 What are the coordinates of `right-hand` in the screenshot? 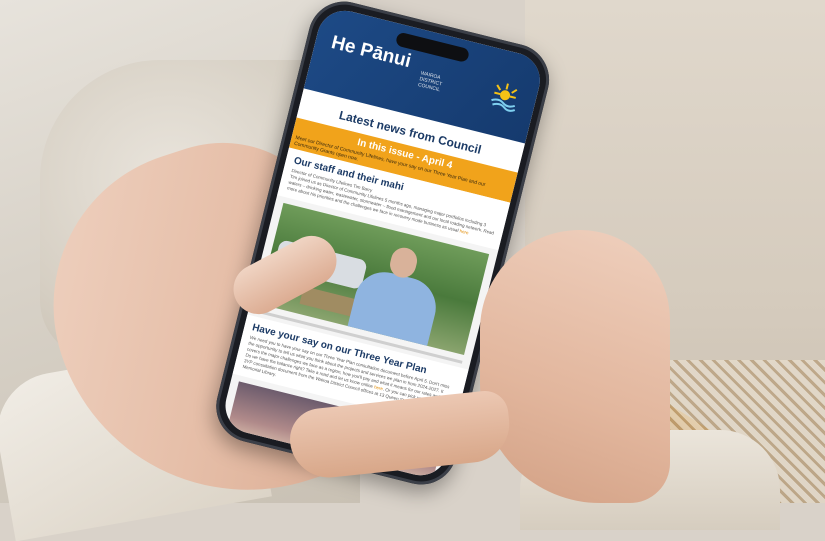 It's located at (575, 366).